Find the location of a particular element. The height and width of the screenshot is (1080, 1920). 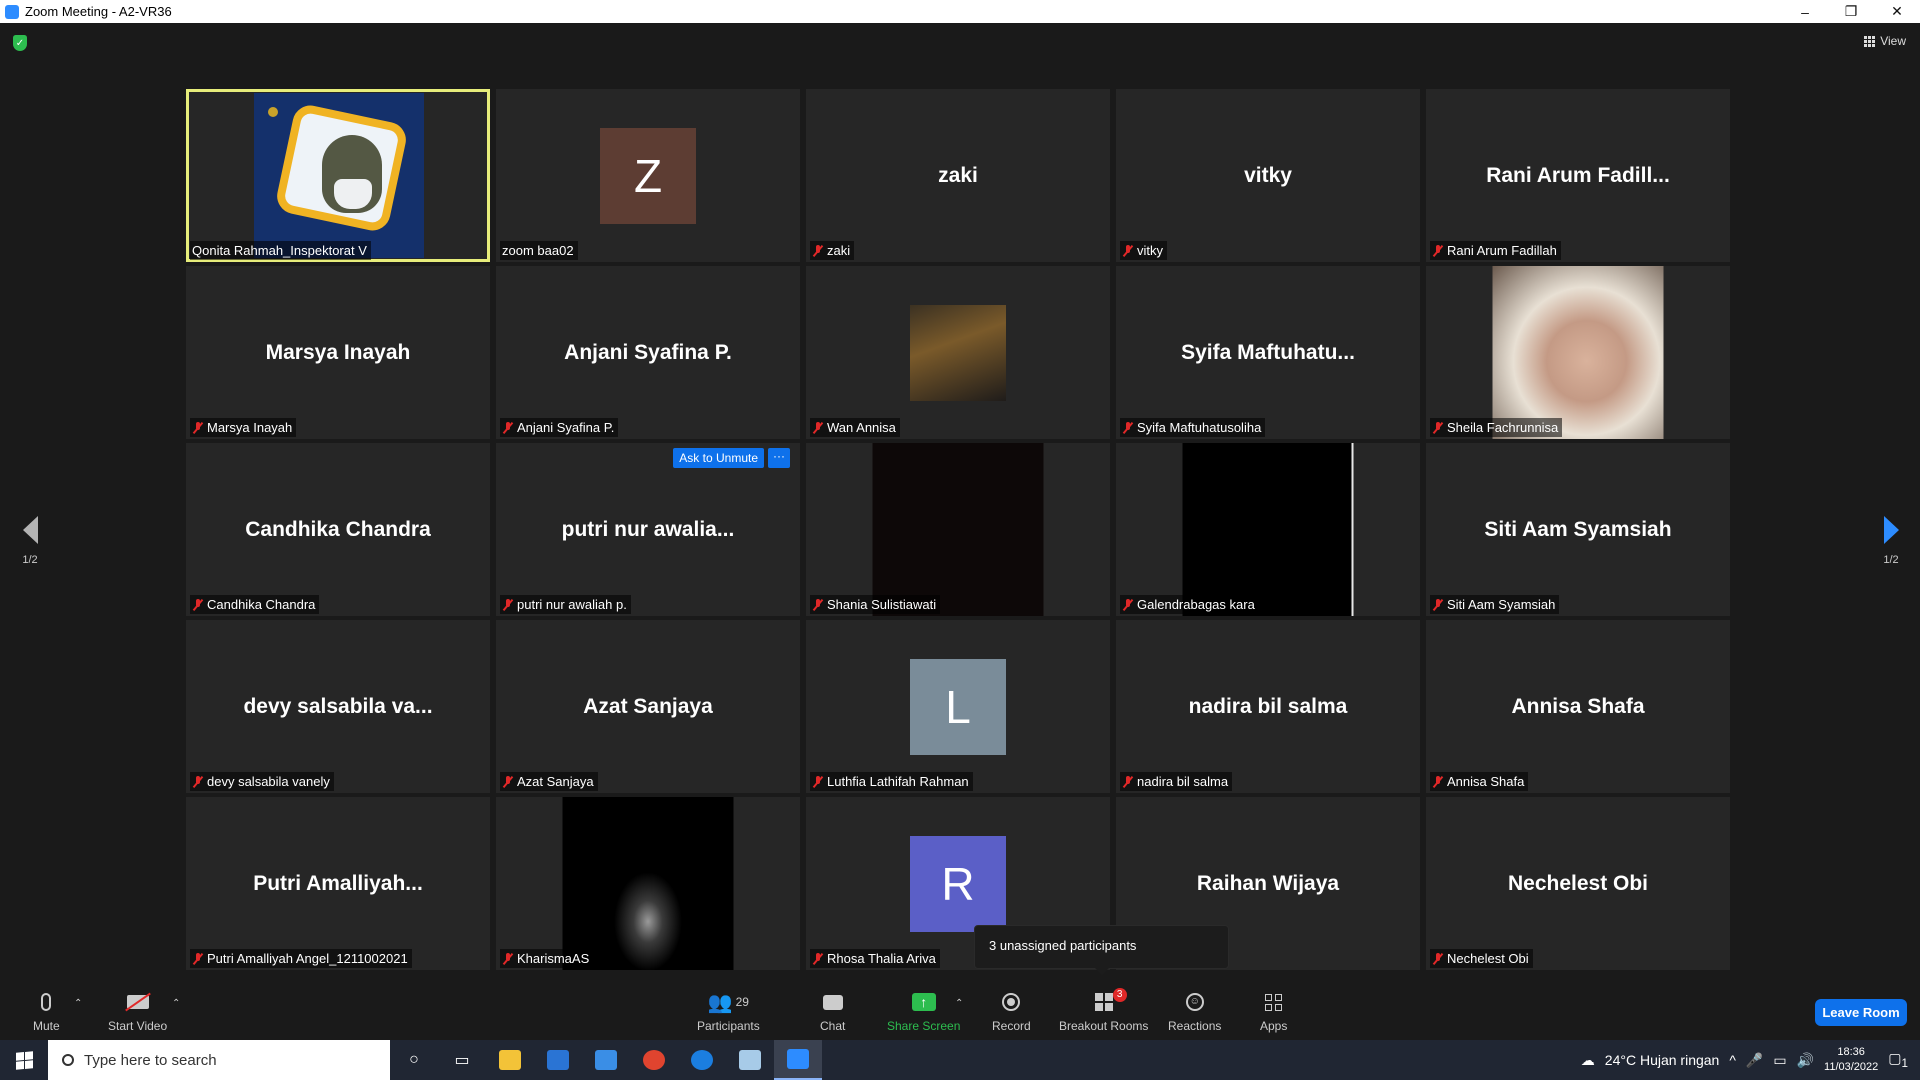

notes-app-icon is located at coordinates (750, 1060).